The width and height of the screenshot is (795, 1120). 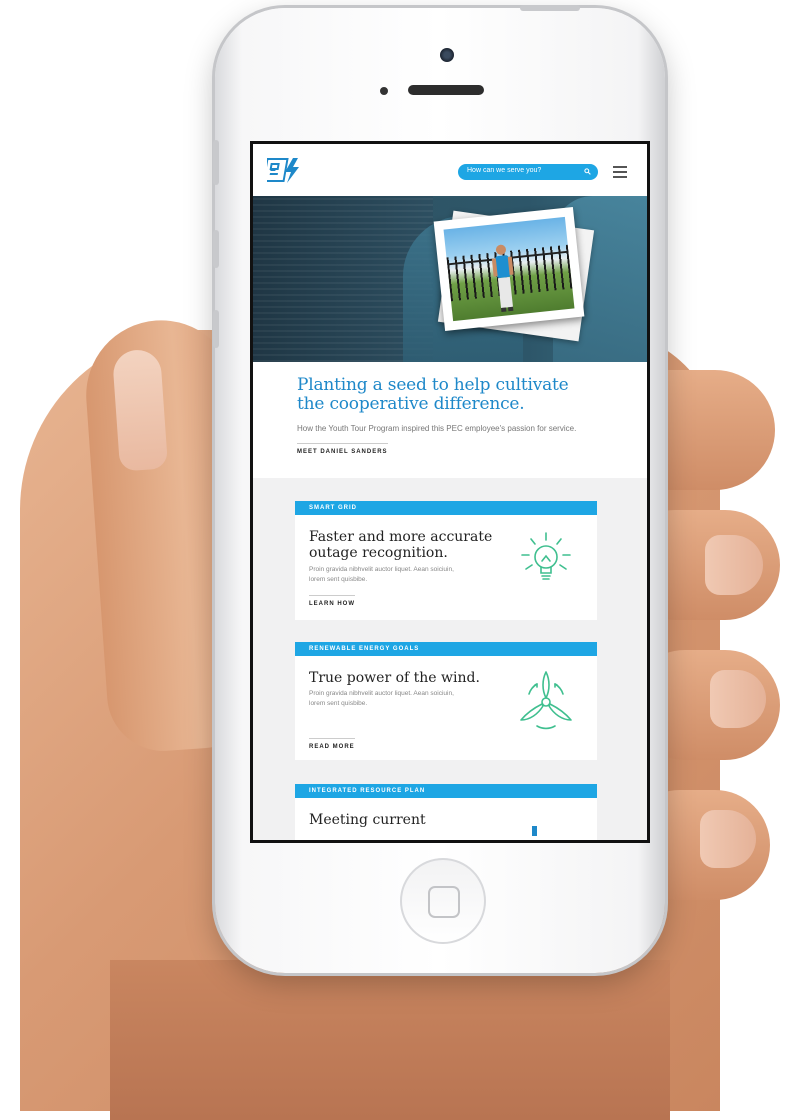 I want to click on learn-how-link: LEARN HOW, so click(x=332, y=601).